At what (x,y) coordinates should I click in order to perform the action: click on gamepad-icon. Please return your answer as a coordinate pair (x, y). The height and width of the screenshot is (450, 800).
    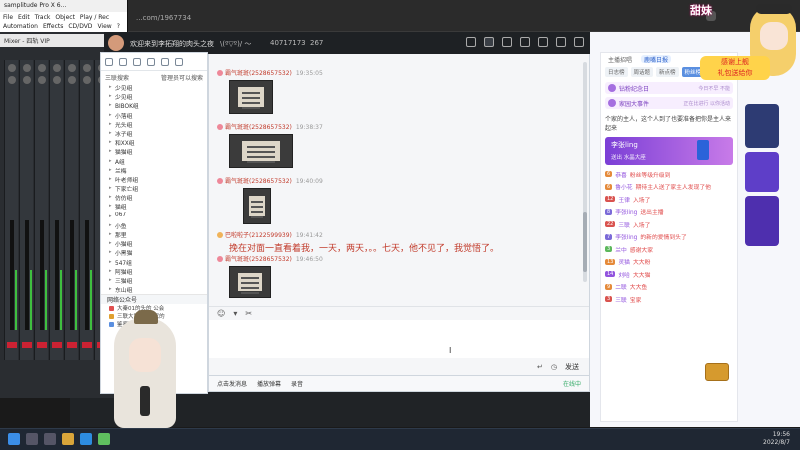
    Looking at the image, I should click on (507, 42).